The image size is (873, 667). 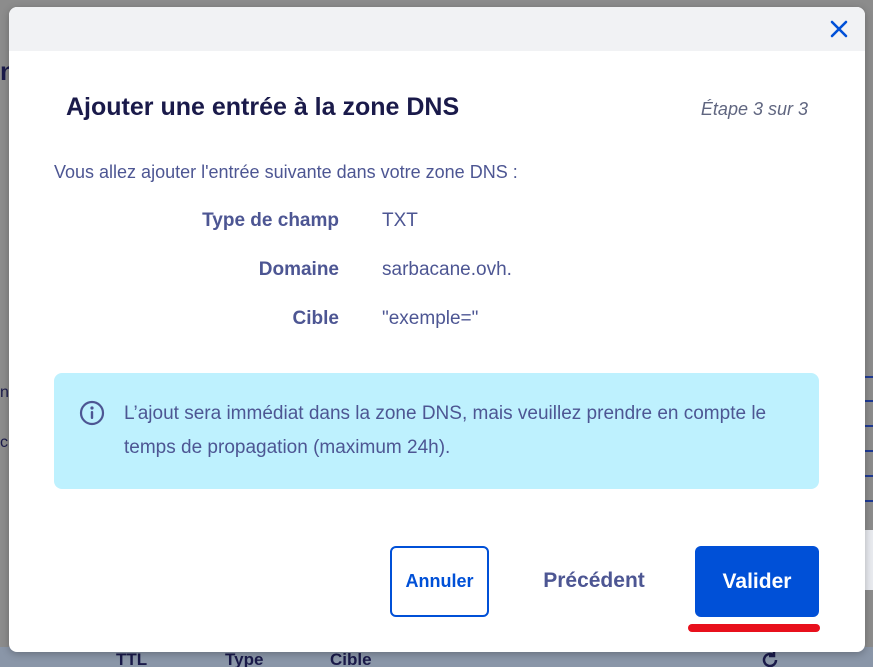 I want to click on field-row-type: Type de champ TXT, so click(x=404, y=234).